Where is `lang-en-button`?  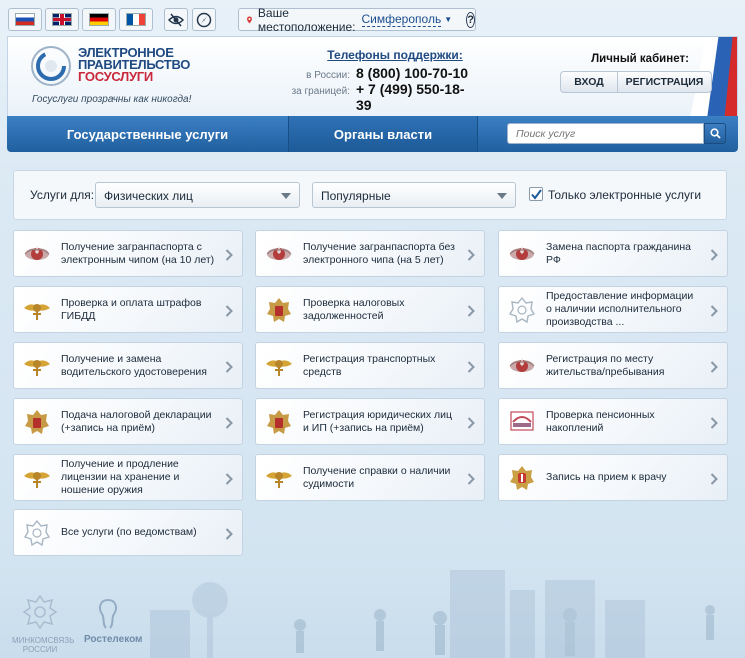
lang-en-button is located at coordinates (62, 19).